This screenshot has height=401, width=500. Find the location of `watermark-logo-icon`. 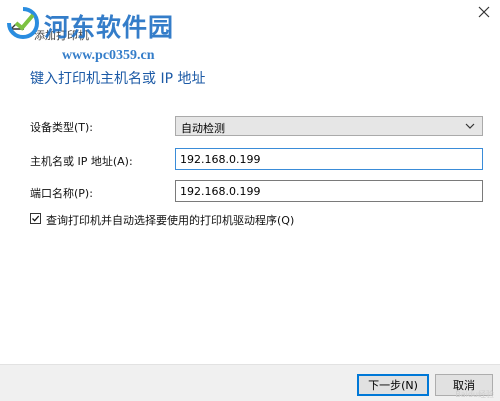

watermark-logo-icon is located at coordinates (23, 23).